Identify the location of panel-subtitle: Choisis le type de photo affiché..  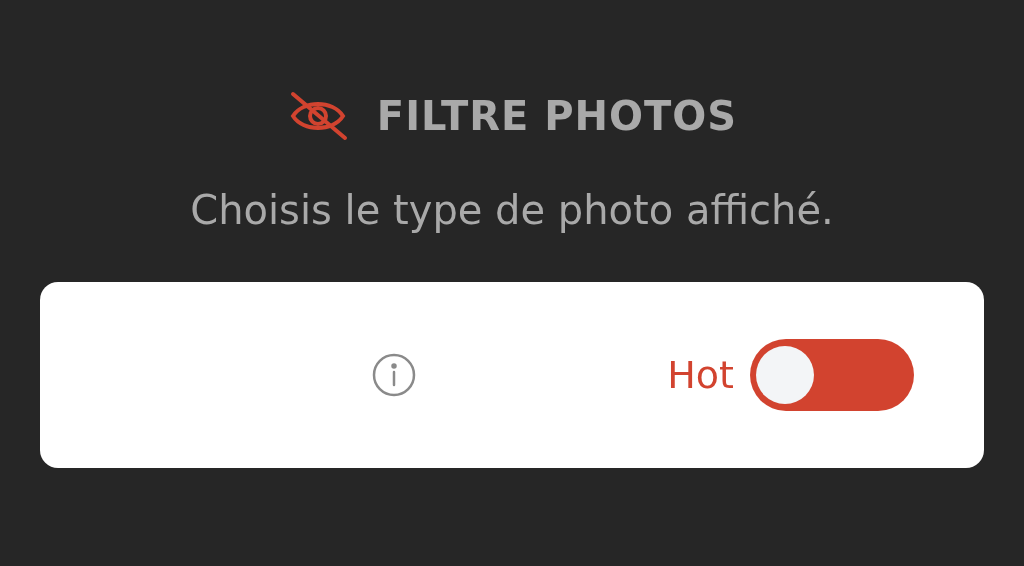
(512, 210).